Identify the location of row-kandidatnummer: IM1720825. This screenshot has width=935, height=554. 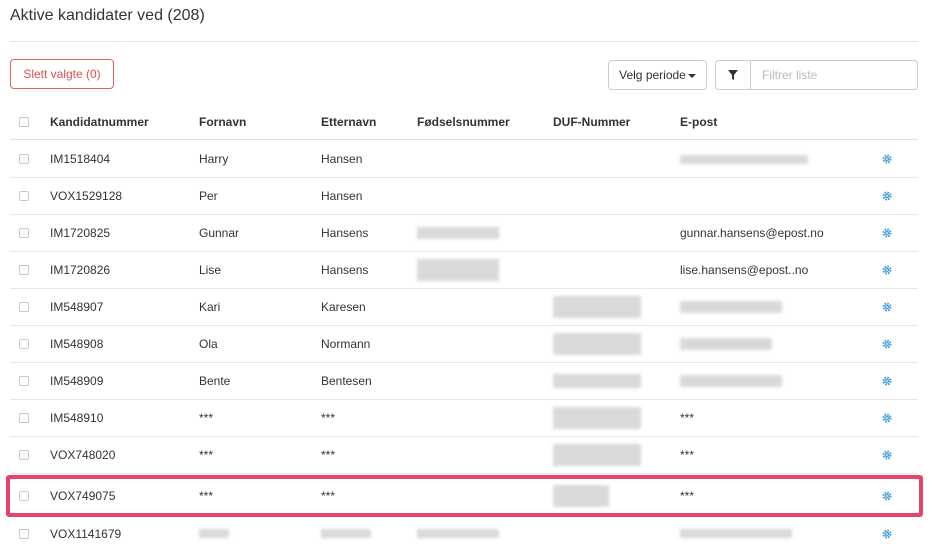
(80, 233).